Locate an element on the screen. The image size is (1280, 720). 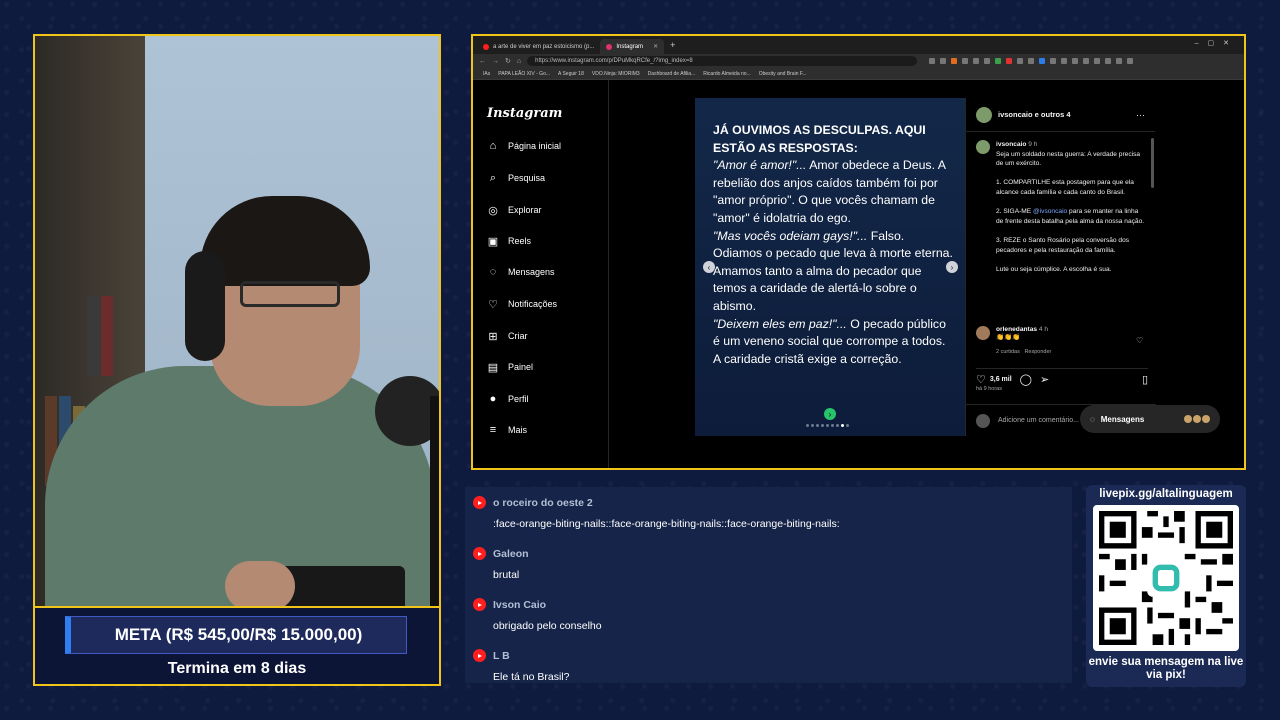
bookmark: IAs is located at coordinates (486, 74).